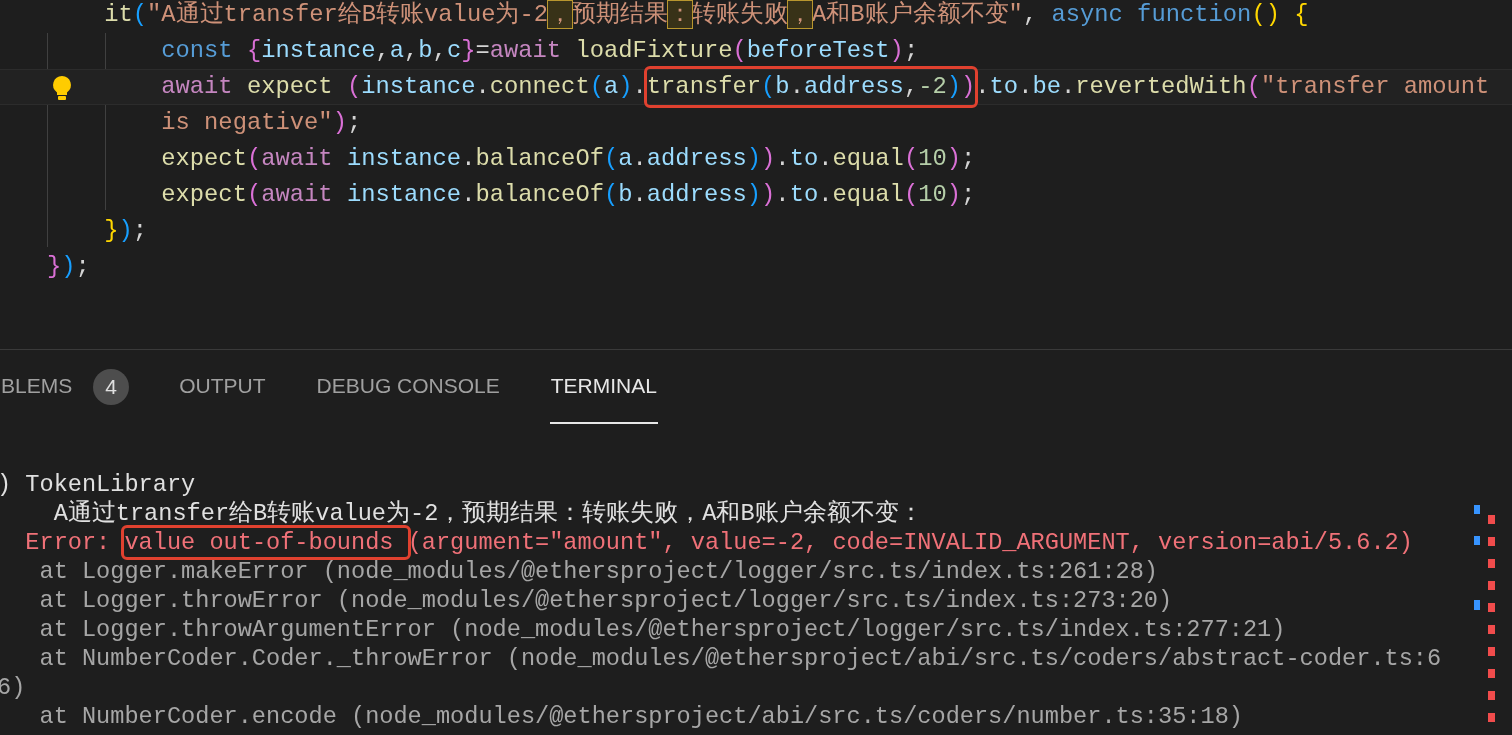 The width and height of the screenshot is (1512, 735). I want to click on code-text: await expect (instance.connect(a)., so click(404, 87).